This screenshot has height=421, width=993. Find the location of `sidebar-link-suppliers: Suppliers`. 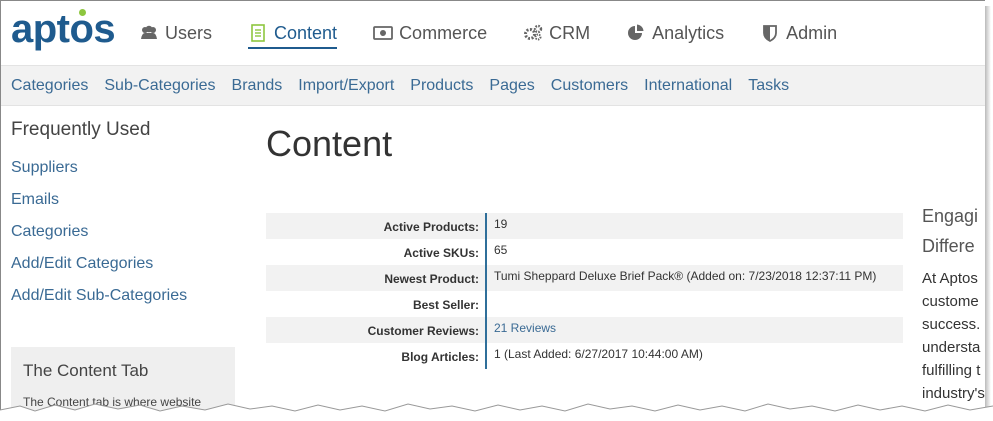

sidebar-link-suppliers: Suppliers is located at coordinates (123, 175).